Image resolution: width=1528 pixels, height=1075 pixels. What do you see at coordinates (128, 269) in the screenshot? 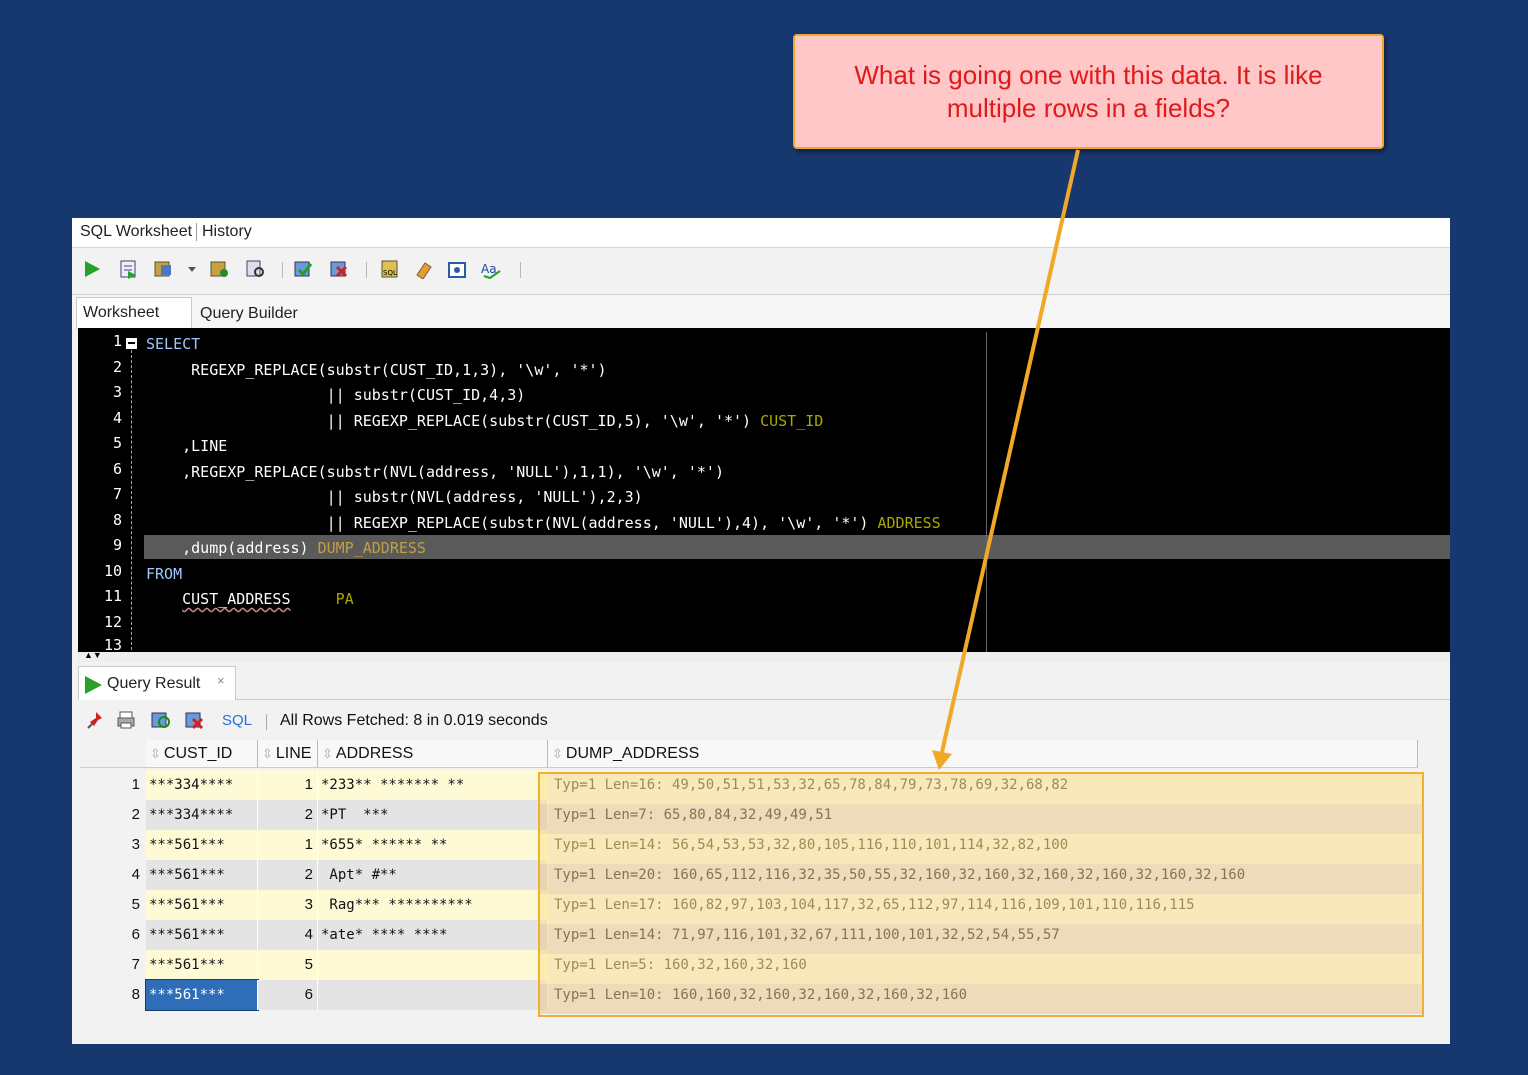
I see `run-script-icon` at bounding box center [128, 269].